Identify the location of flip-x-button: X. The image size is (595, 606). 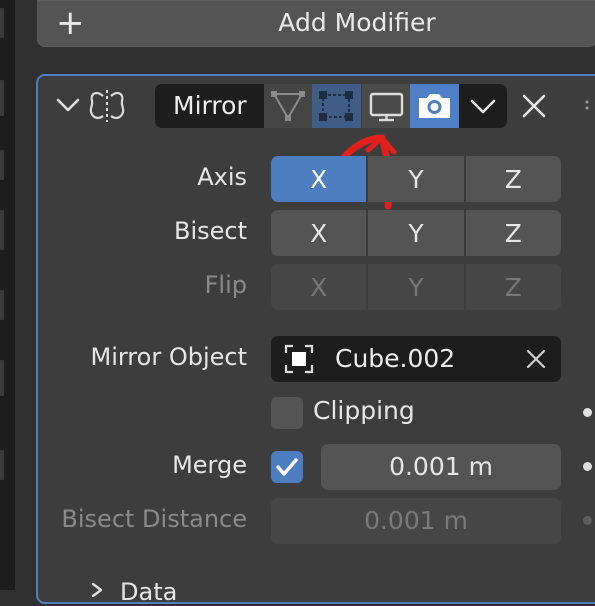
(319, 287).